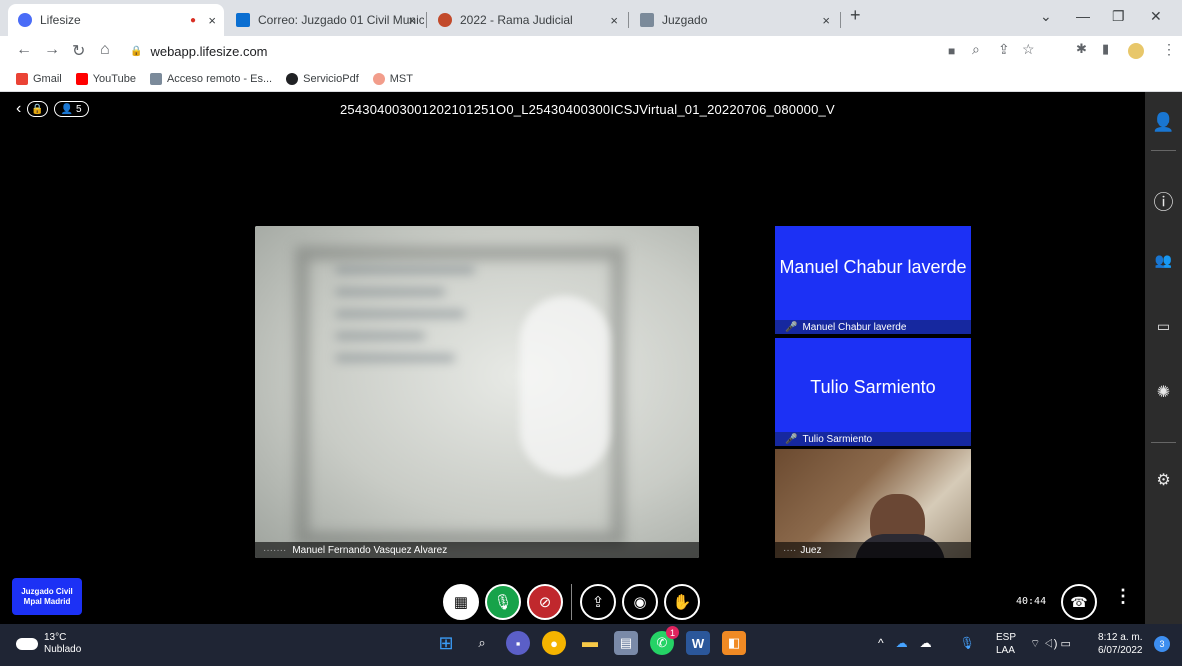 This screenshot has width=1182, height=666. I want to click on chrome-icon: ●, so click(554, 643).